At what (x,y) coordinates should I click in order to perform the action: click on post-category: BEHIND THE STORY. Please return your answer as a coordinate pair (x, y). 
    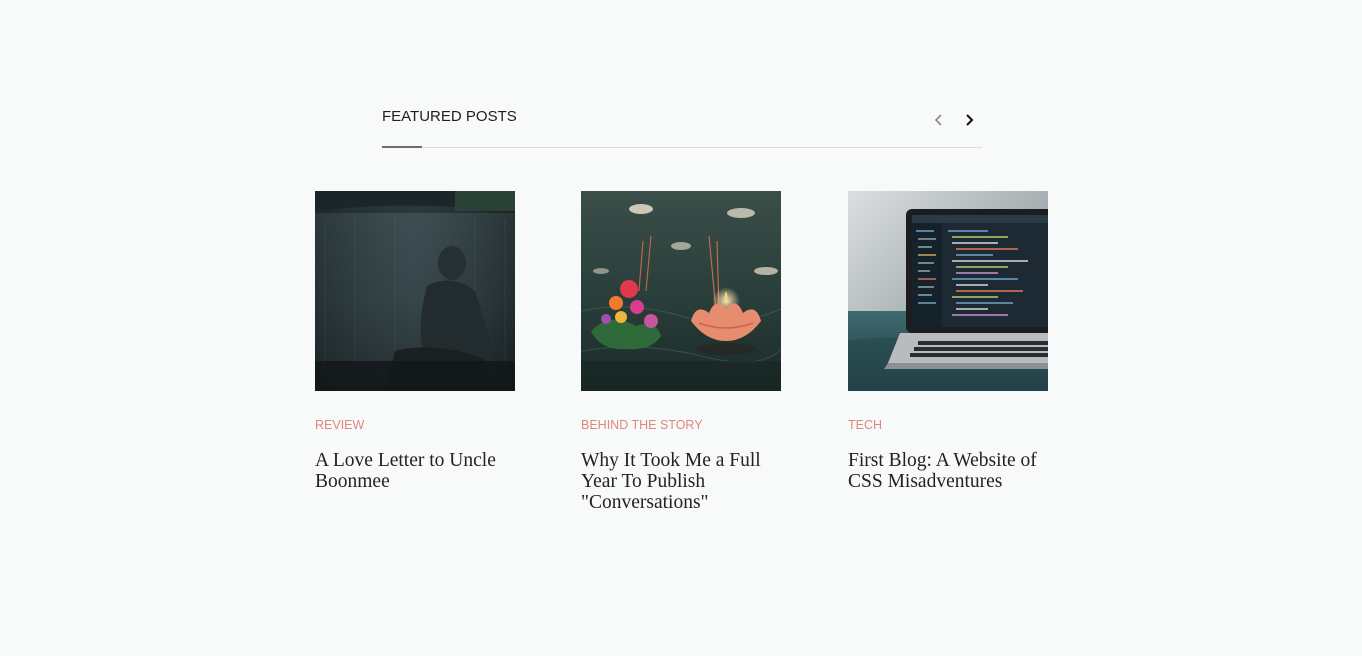
    Looking at the image, I should click on (642, 425).